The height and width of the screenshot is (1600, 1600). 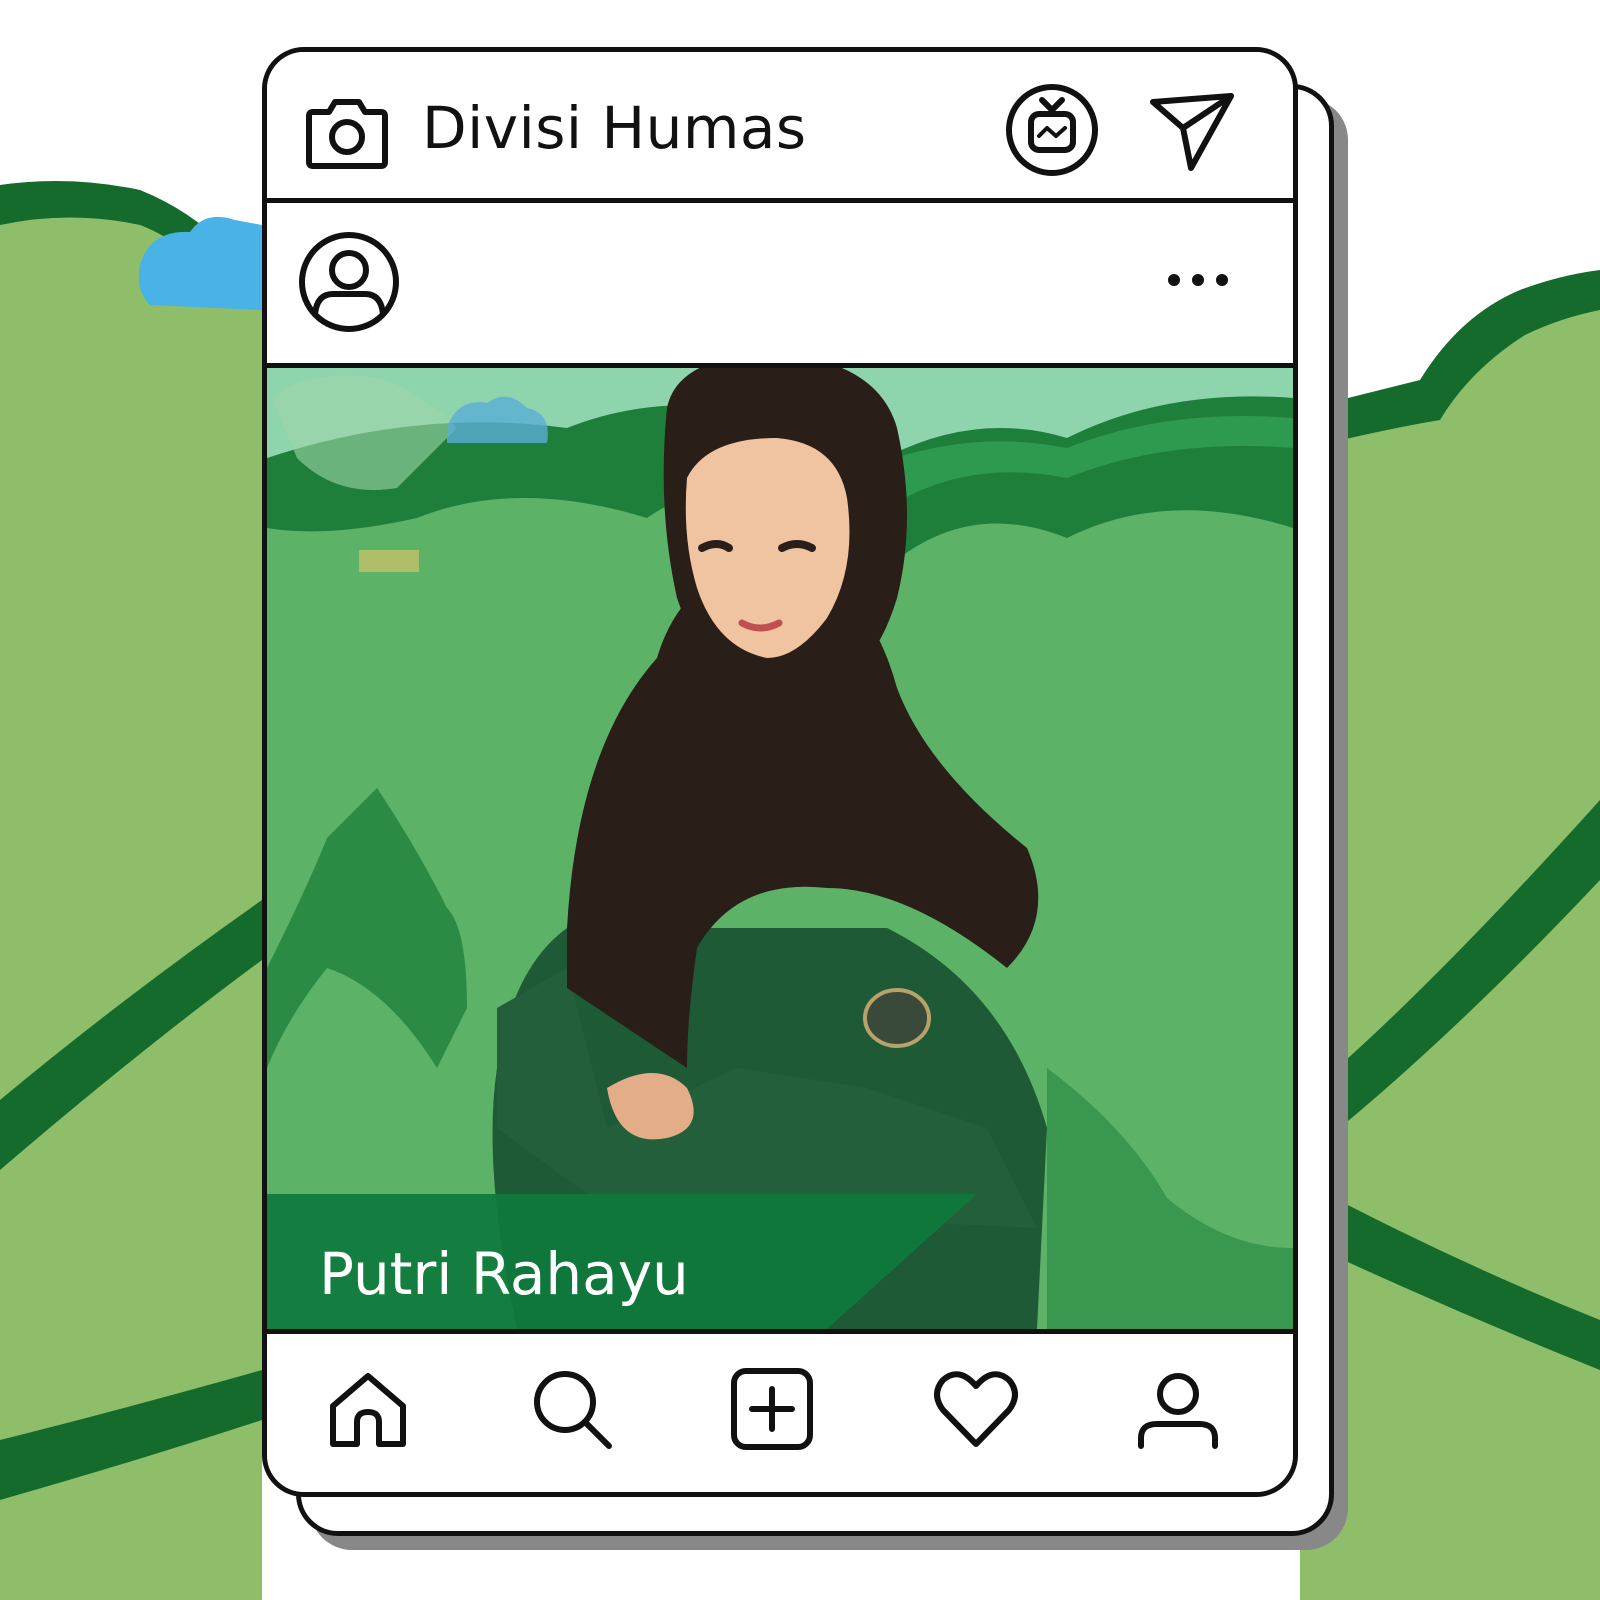 I want to click on send-icon, so click(x=1192, y=133).